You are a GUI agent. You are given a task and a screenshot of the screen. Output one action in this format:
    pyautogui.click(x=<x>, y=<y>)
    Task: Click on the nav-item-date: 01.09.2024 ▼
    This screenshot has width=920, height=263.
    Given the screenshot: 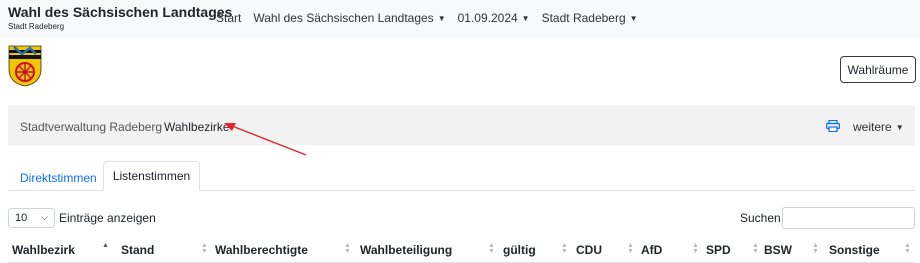 What is the action you would take?
    pyautogui.click(x=494, y=19)
    